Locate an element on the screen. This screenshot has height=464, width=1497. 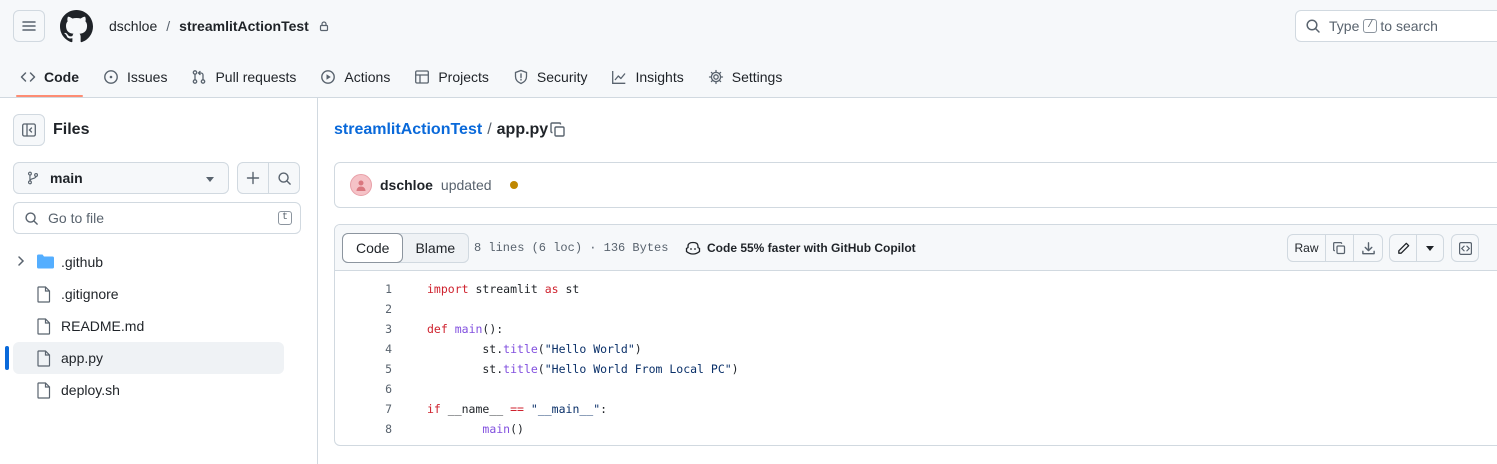
go-to-file-placeholder: Go to file is located at coordinates (76, 218).